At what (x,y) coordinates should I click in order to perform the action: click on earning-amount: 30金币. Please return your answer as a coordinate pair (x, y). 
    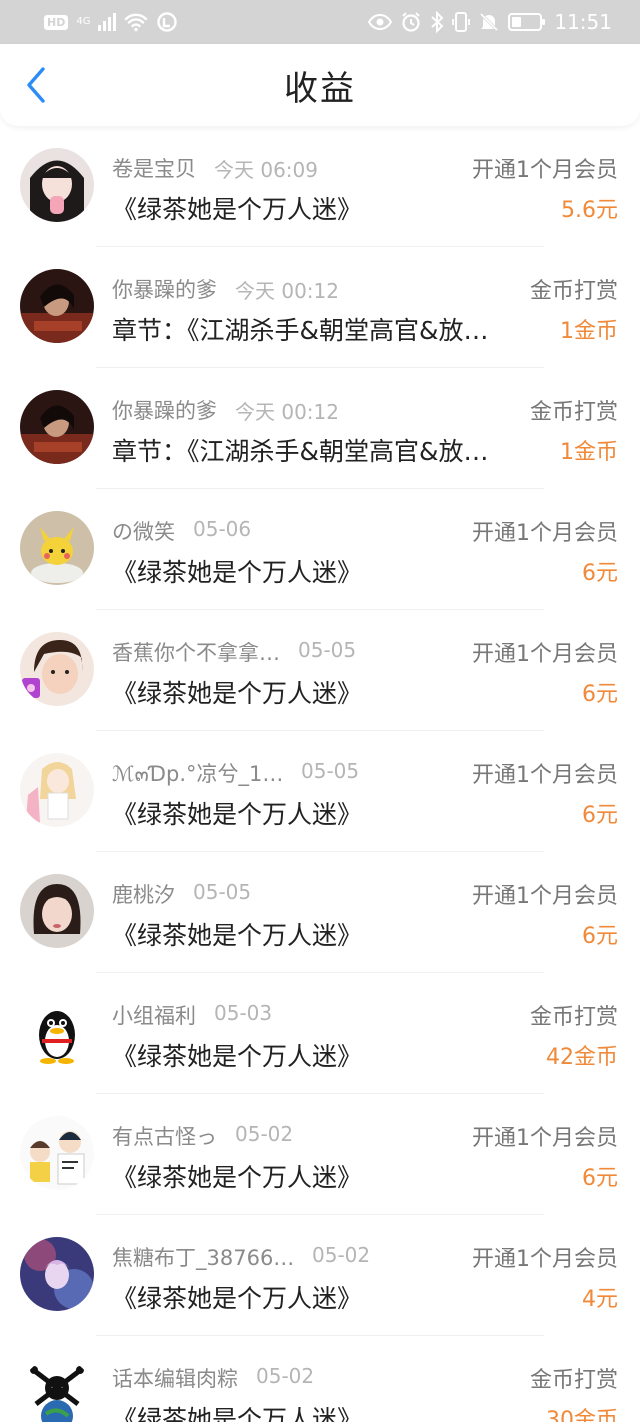
    Looking at the image, I should click on (582, 1415).